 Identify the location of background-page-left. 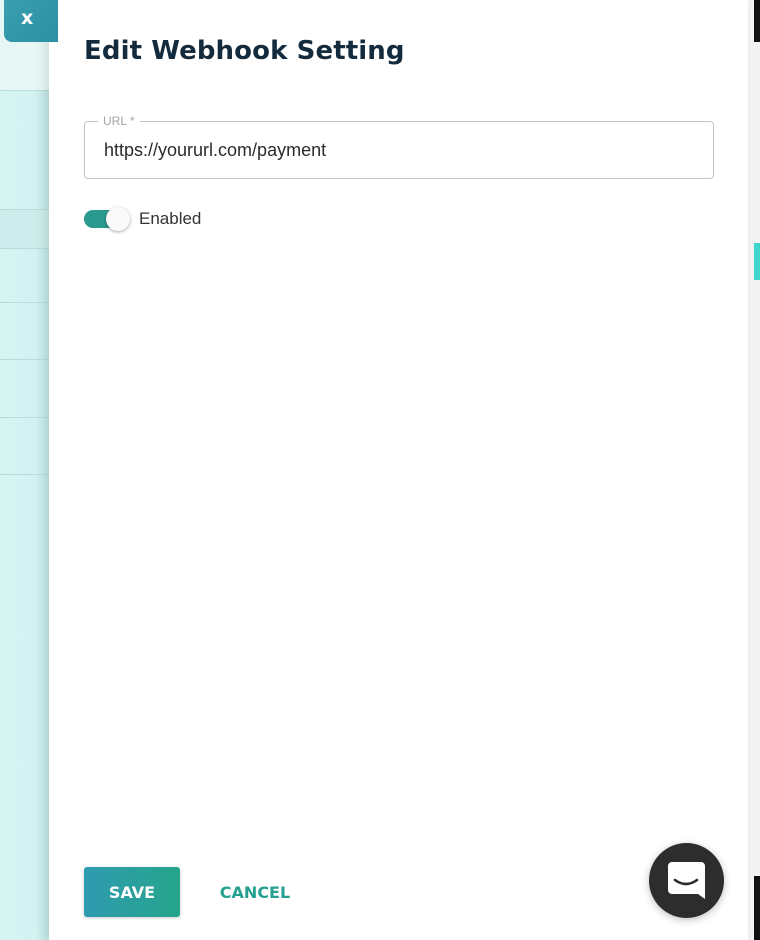
(25, 470).